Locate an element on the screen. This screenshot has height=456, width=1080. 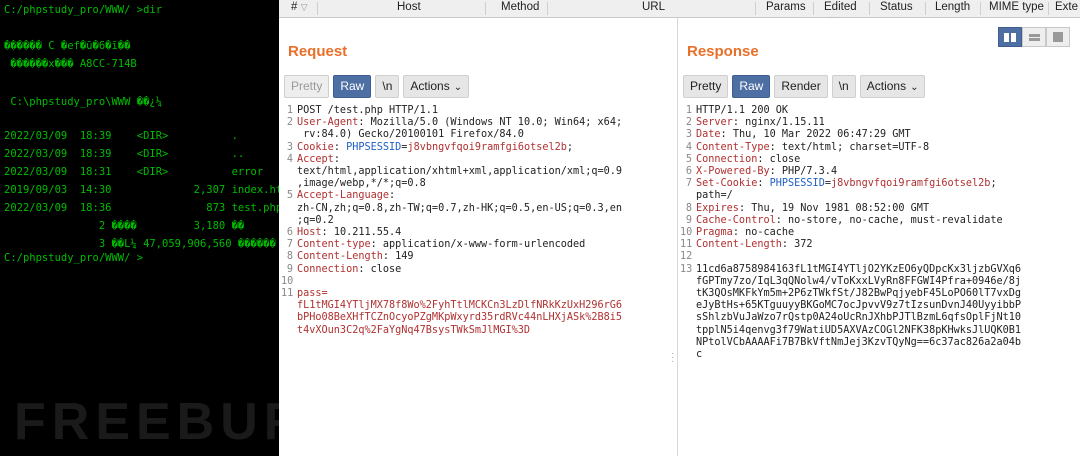
code-line: Expires: Thu, 19 Nov 1981 08:52:00 GMT is located at coordinates (812, 209).